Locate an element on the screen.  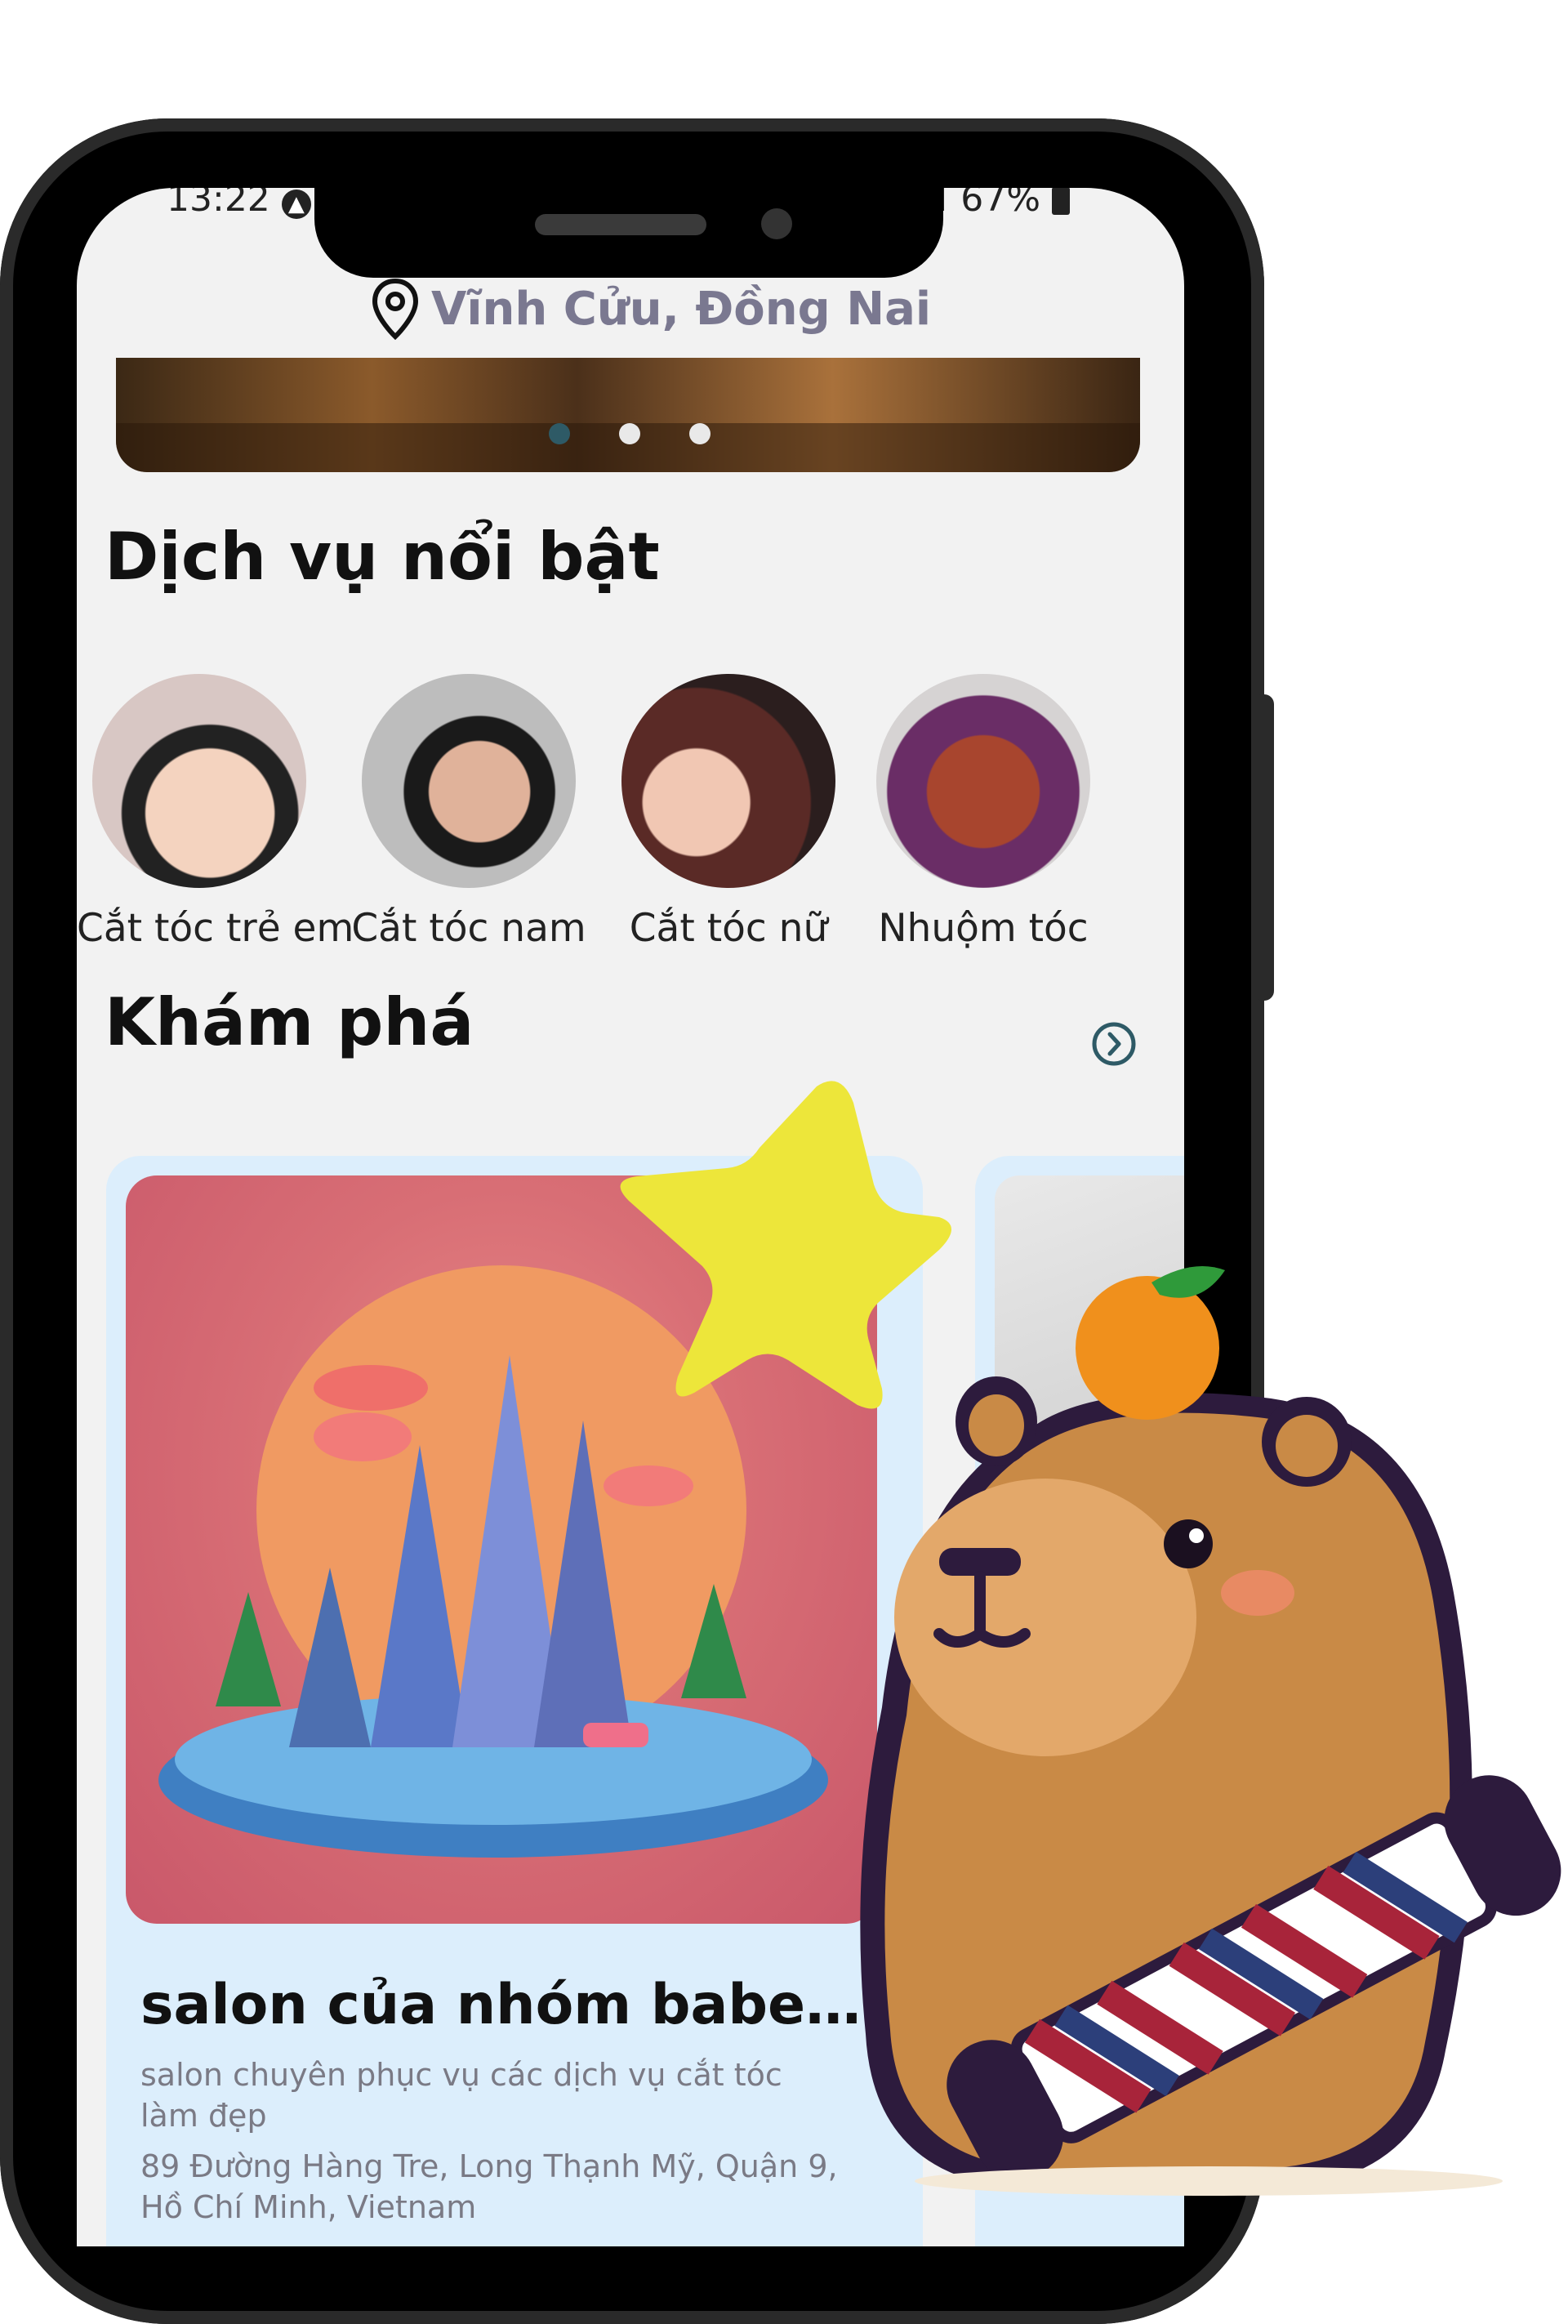
service-label: Cắt tóc nữ is located at coordinates (728, 928).